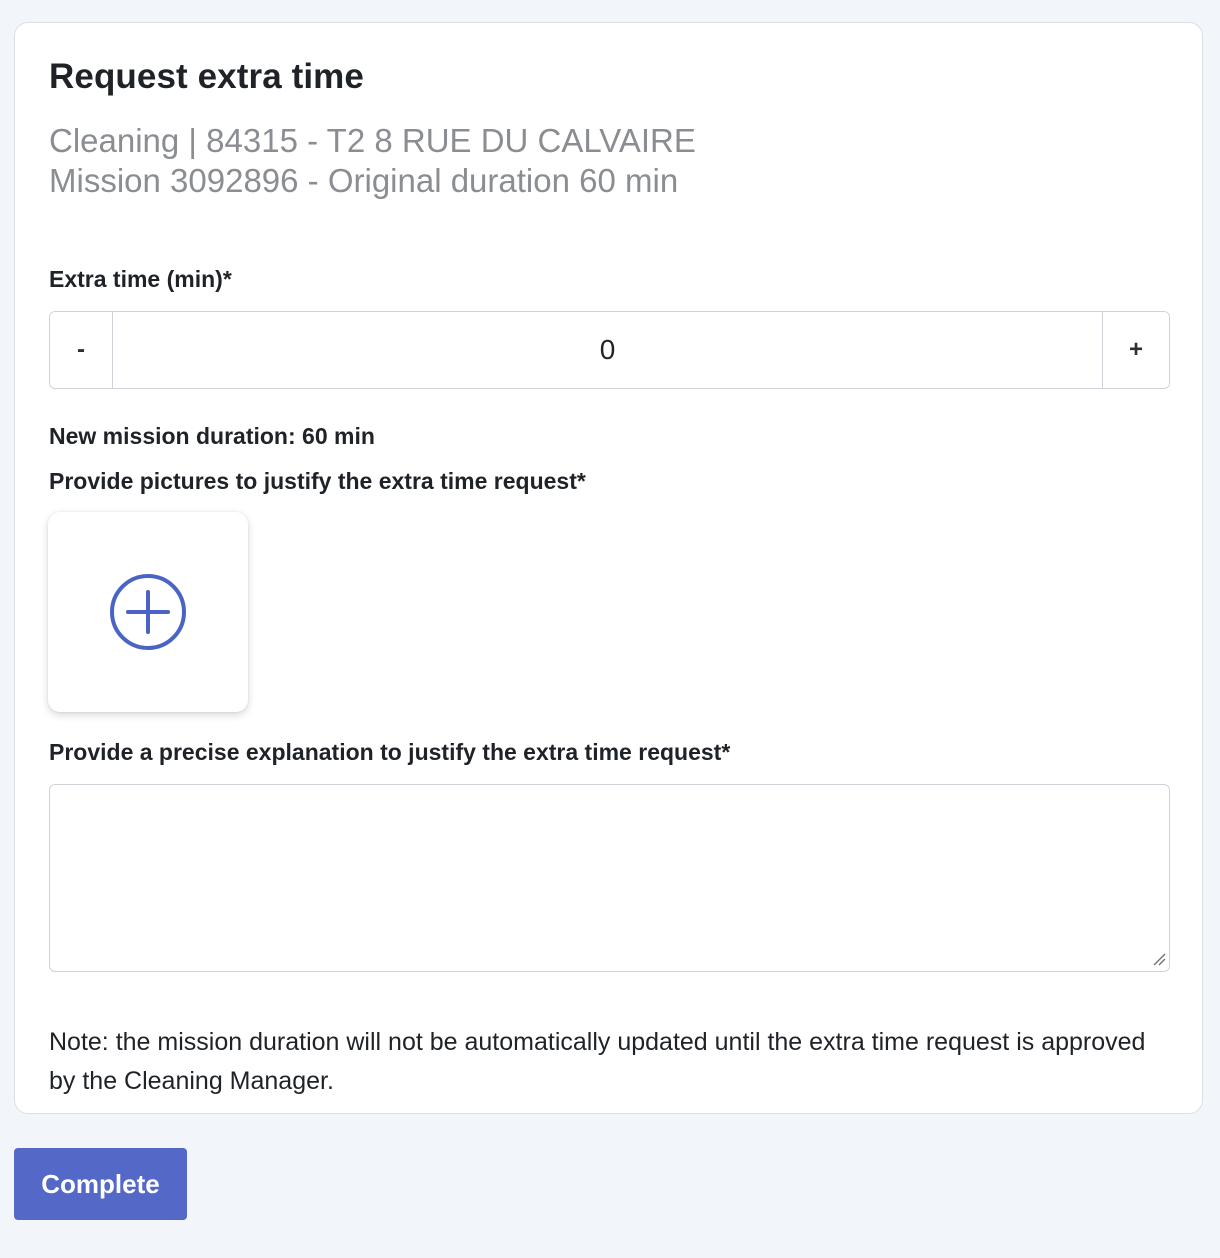  What do you see at coordinates (609, 878) in the screenshot?
I see `explanation-textarea` at bounding box center [609, 878].